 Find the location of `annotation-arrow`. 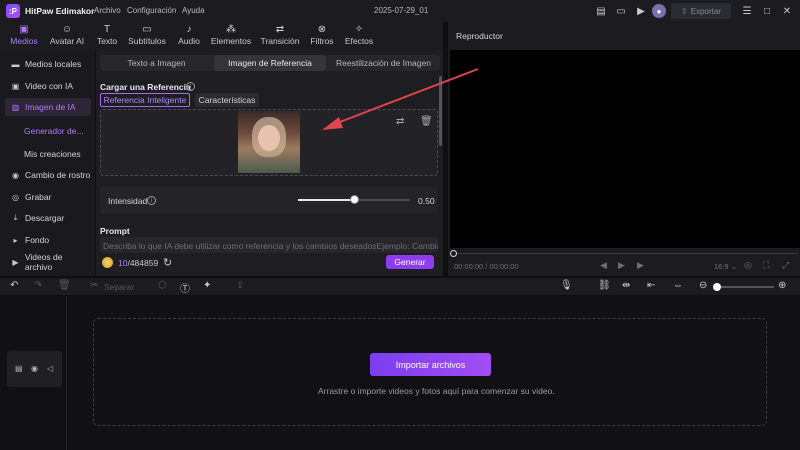

annotation-arrow is located at coordinates (400, 99).